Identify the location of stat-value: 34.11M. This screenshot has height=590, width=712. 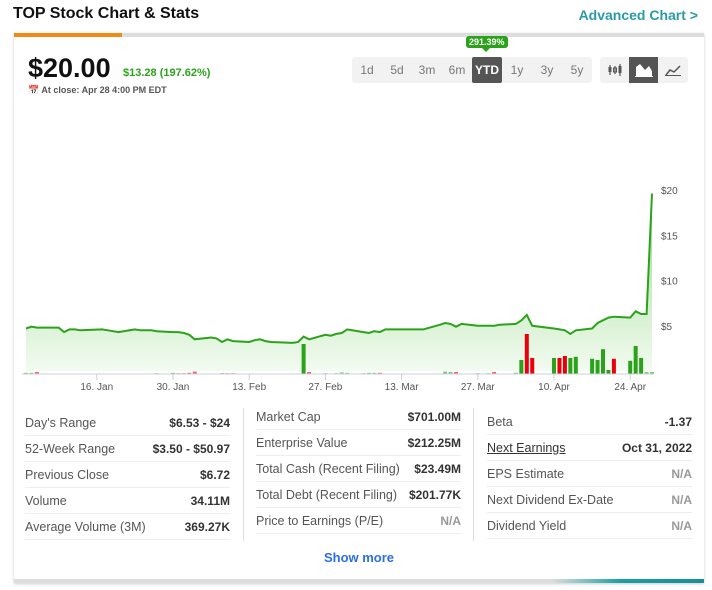
(210, 500).